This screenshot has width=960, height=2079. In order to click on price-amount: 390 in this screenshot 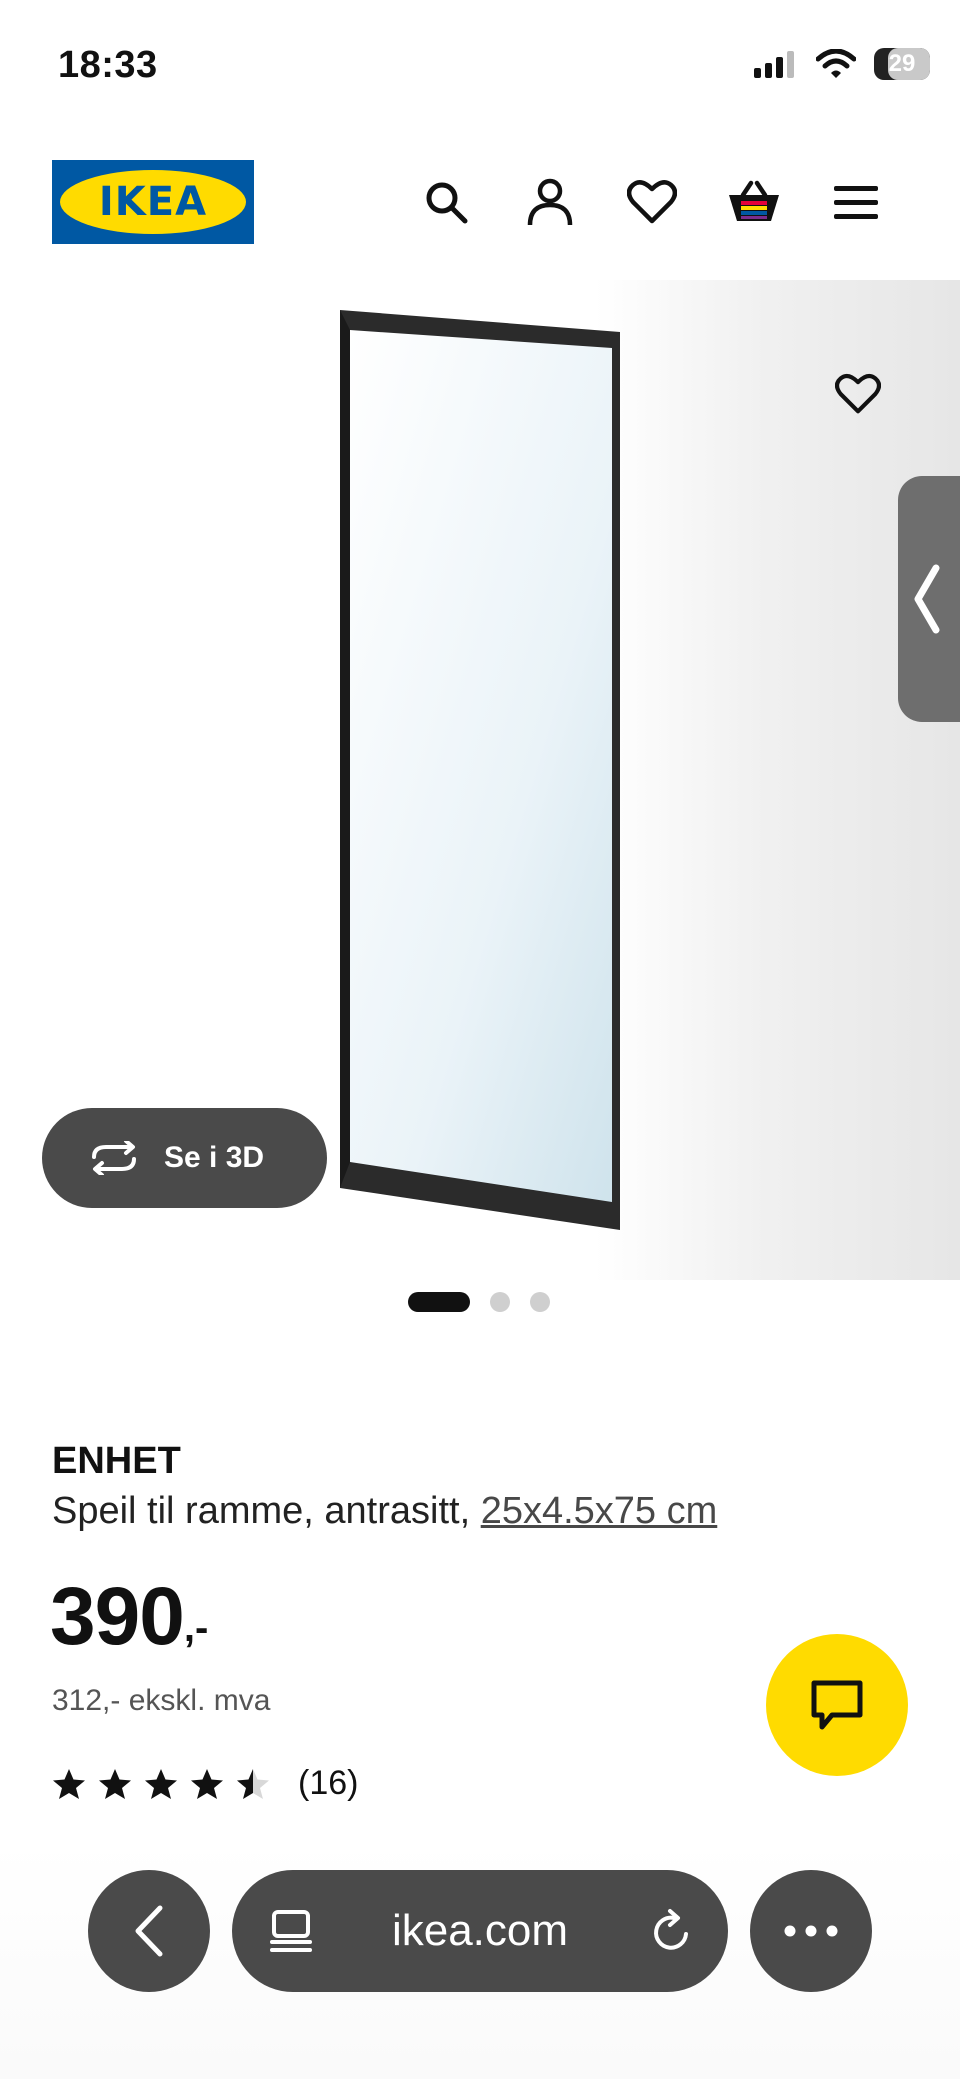, I will do `click(117, 1616)`.